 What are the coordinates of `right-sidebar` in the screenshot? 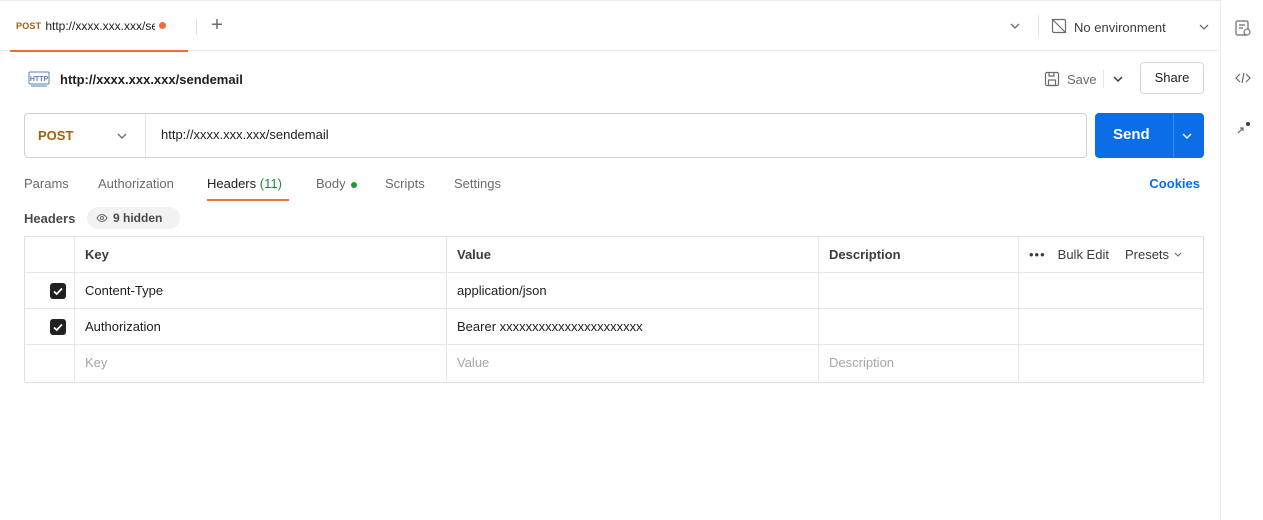 It's located at (1241, 260).